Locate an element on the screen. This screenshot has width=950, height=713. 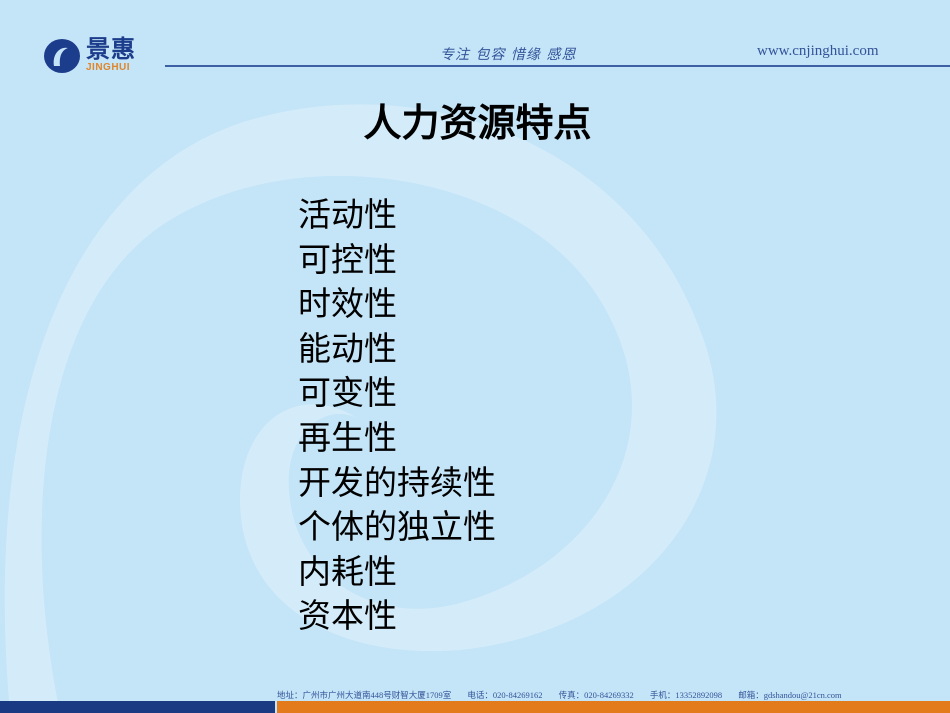
header-divider is located at coordinates (557, 66).